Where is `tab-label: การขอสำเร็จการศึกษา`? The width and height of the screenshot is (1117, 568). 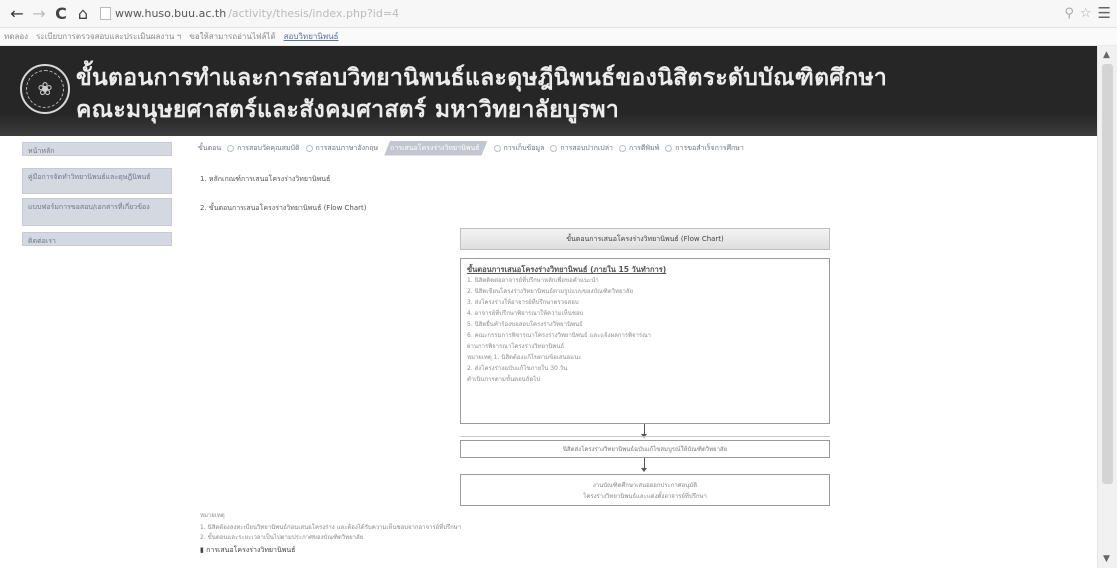
tab-label: การขอสำเร็จการศึกษา is located at coordinates (709, 147).